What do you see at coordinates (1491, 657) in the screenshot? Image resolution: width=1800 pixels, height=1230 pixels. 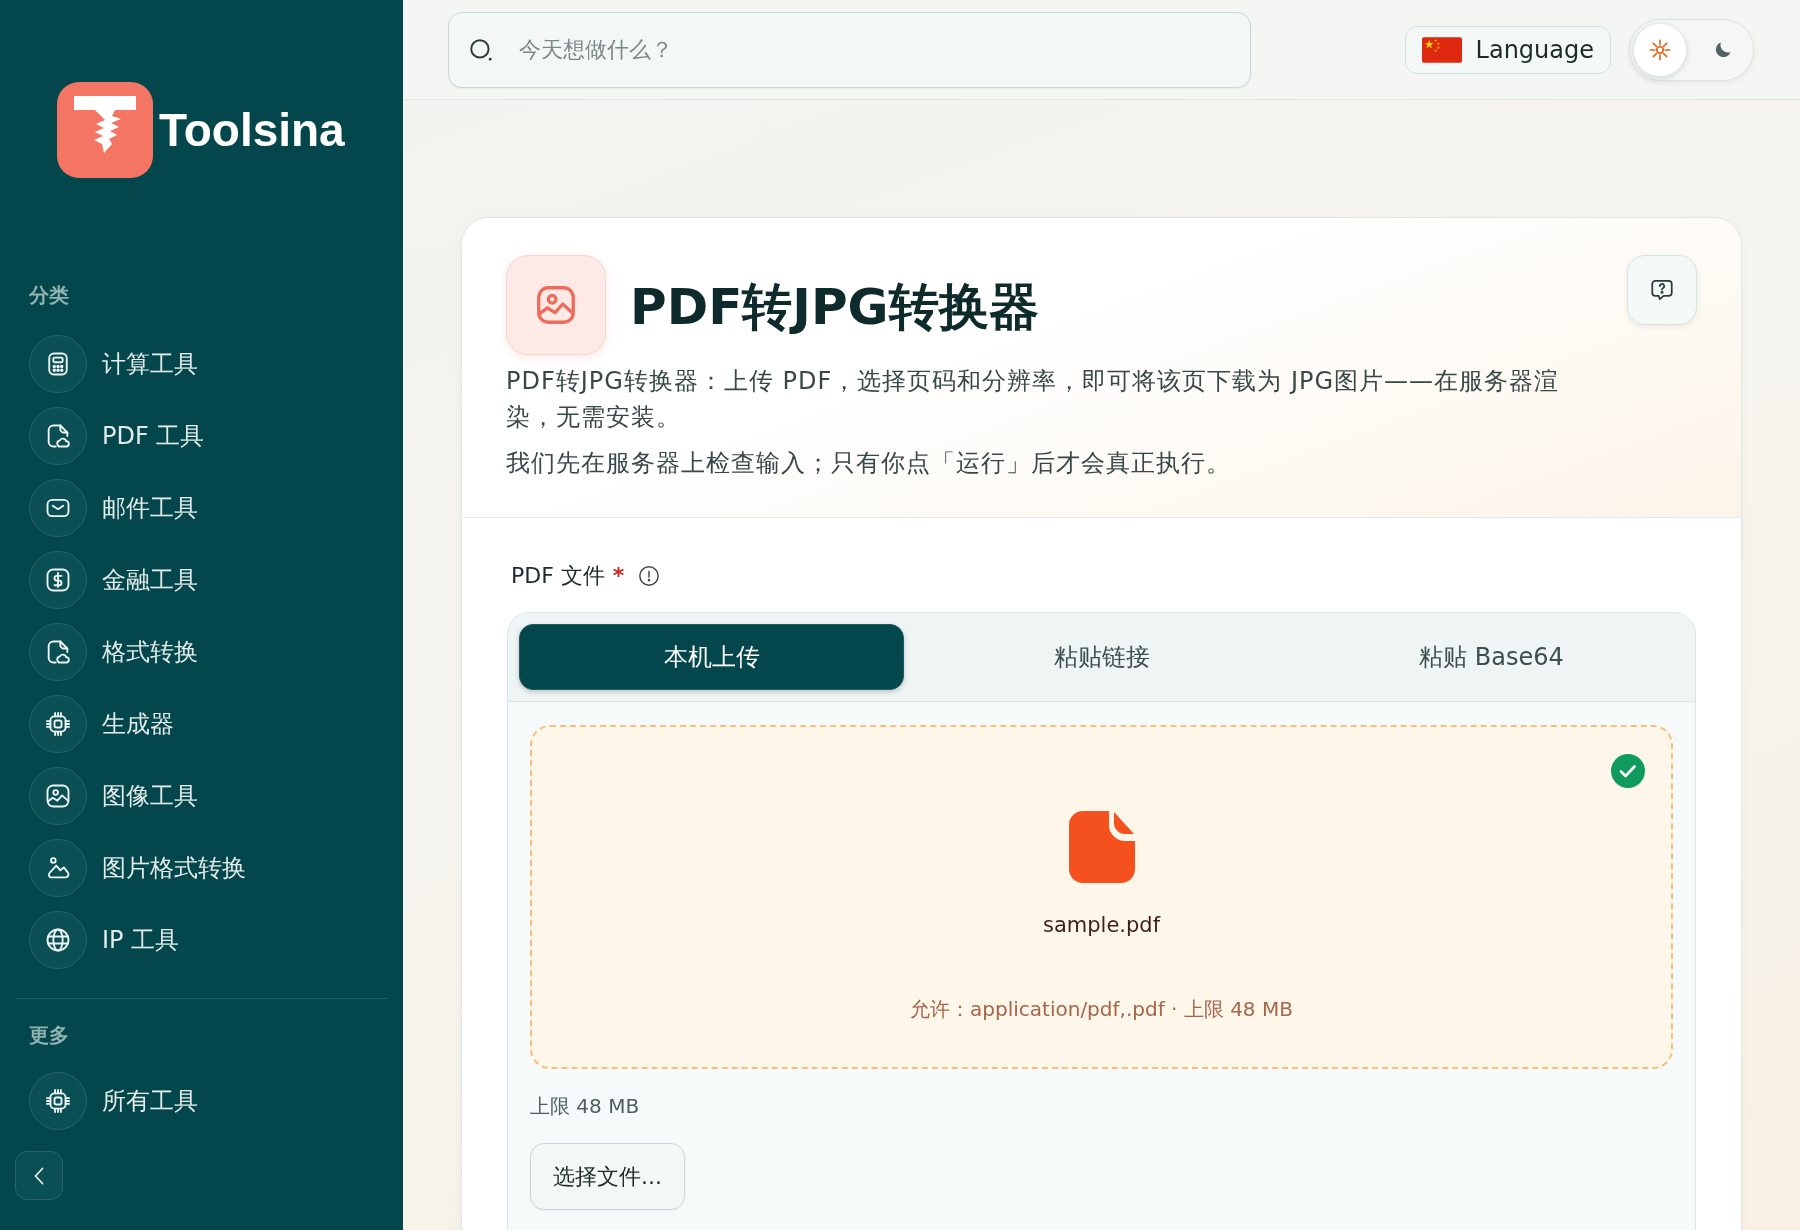 I see `tab: 粘贴 Base64` at bounding box center [1491, 657].